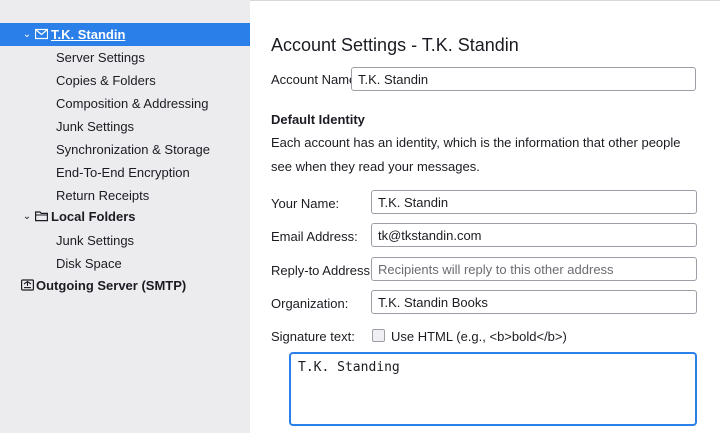  I want to click on tree-item-server-settings: Server Settings, so click(125, 57).